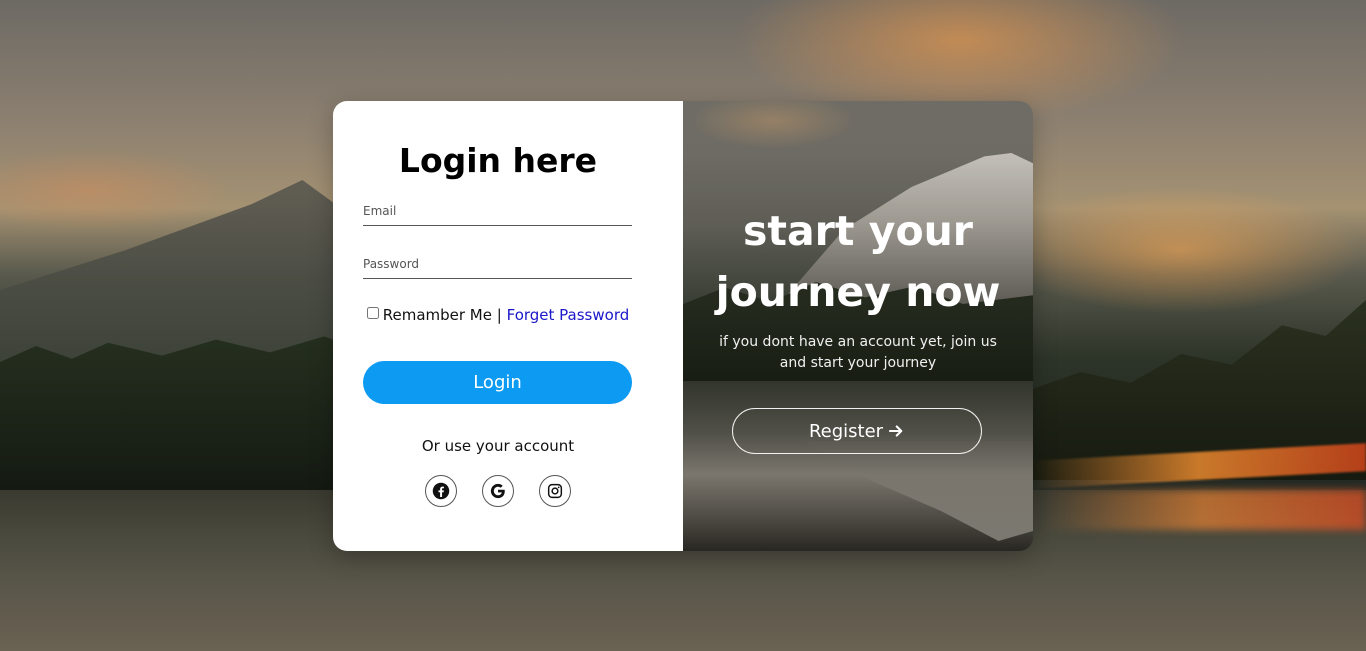 The height and width of the screenshot is (651, 1366). I want to click on social-login-row, so click(498, 491).